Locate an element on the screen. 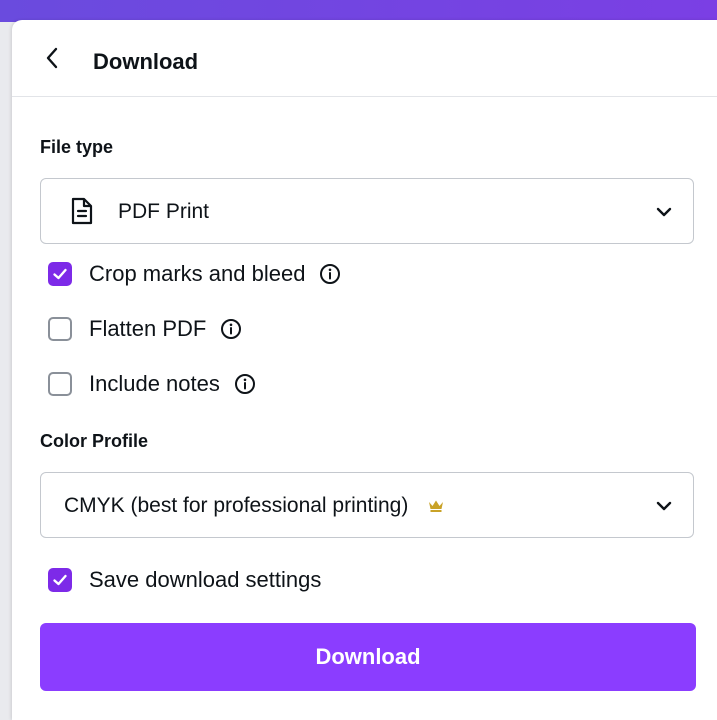 This screenshot has height=720, width=717. option-include-notes: Include notes is located at coordinates (152, 384).